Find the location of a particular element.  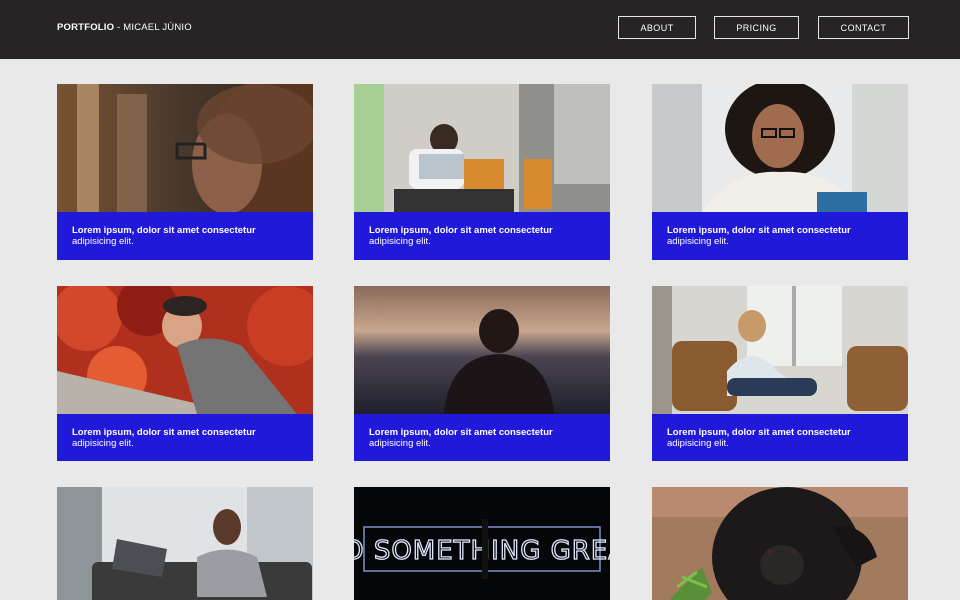

woman-laptop-couch-photo is located at coordinates (185, 543).